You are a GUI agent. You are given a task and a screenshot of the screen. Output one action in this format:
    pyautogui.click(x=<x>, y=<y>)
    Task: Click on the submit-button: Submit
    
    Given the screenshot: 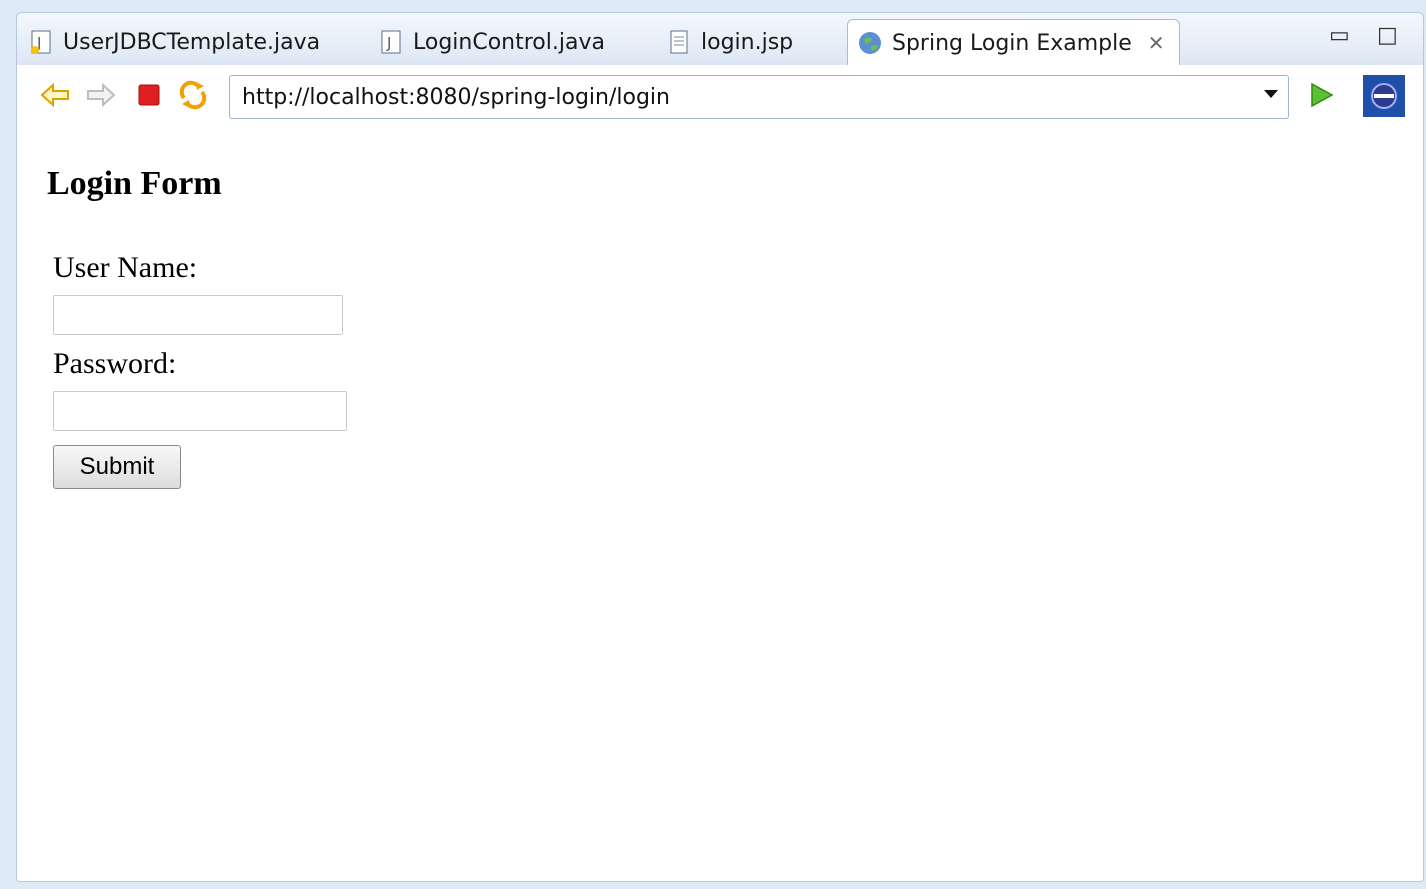 What is the action you would take?
    pyautogui.click(x=117, y=467)
    